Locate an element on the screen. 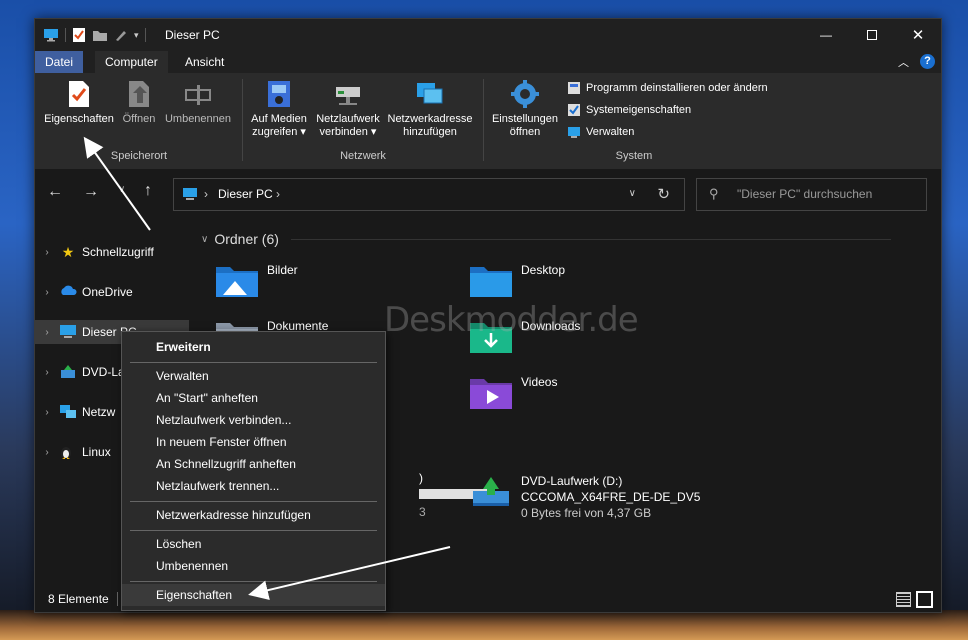 This screenshot has width=968, height=640. rename-icon is located at coordinates (198, 95).